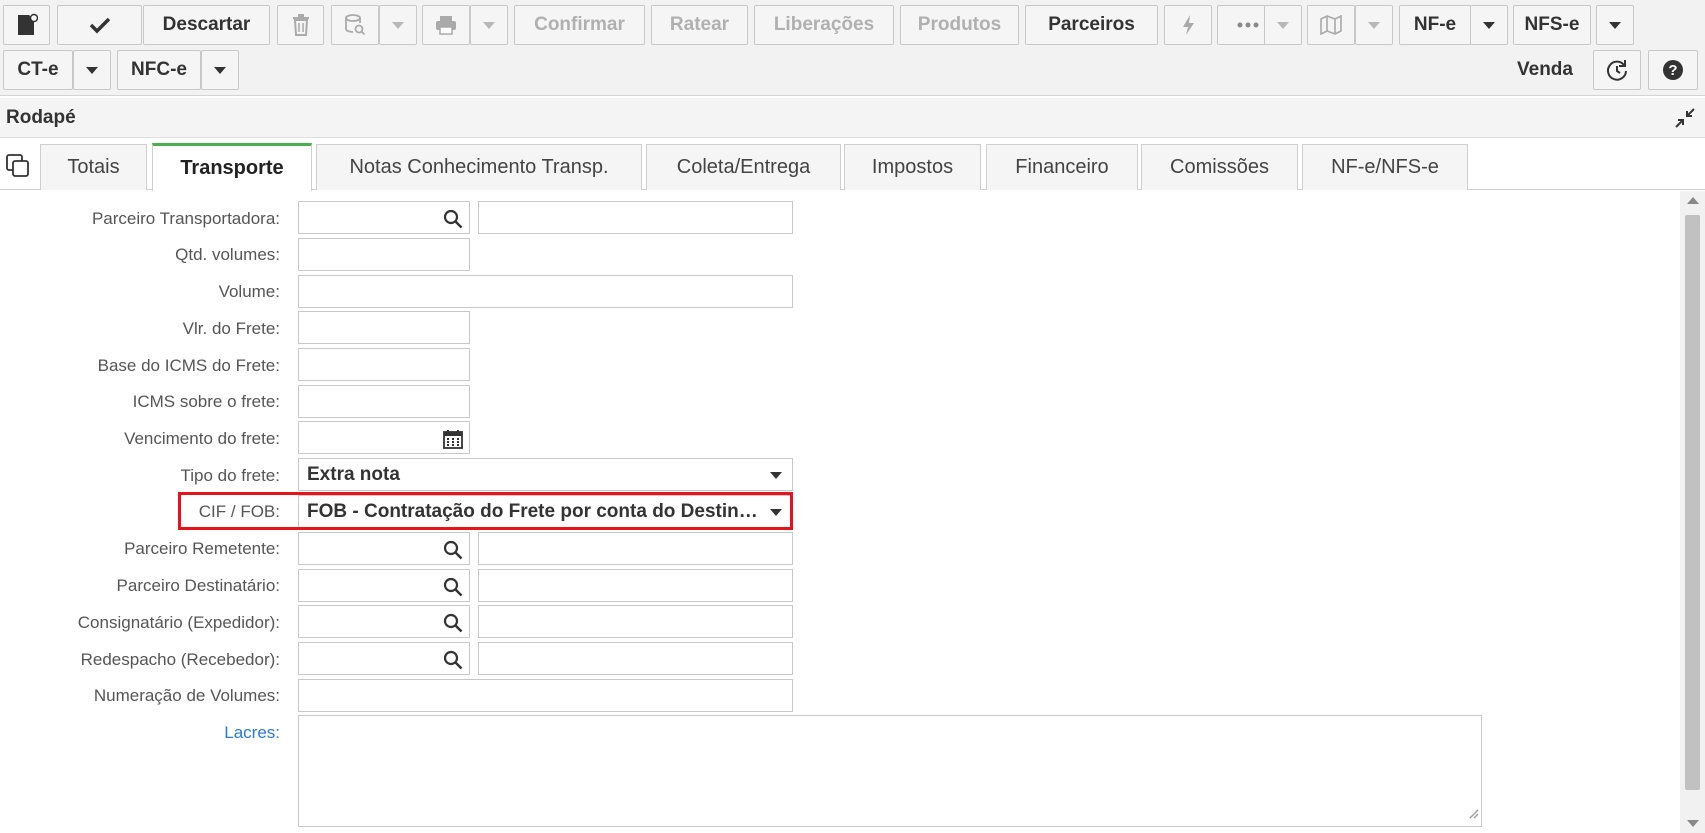 The height and width of the screenshot is (833, 1705). What do you see at coordinates (384, 401) in the screenshot?
I see `icms-sobre-frete-input` at bounding box center [384, 401].